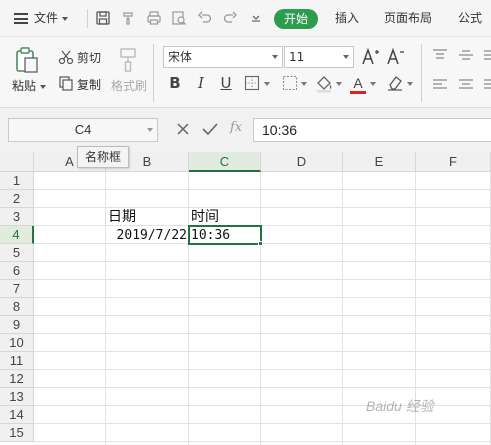  What do you see at coordinates (179, 18) in the screenshot?
I see `print-preview-icon` at bounding box center [179, 18].